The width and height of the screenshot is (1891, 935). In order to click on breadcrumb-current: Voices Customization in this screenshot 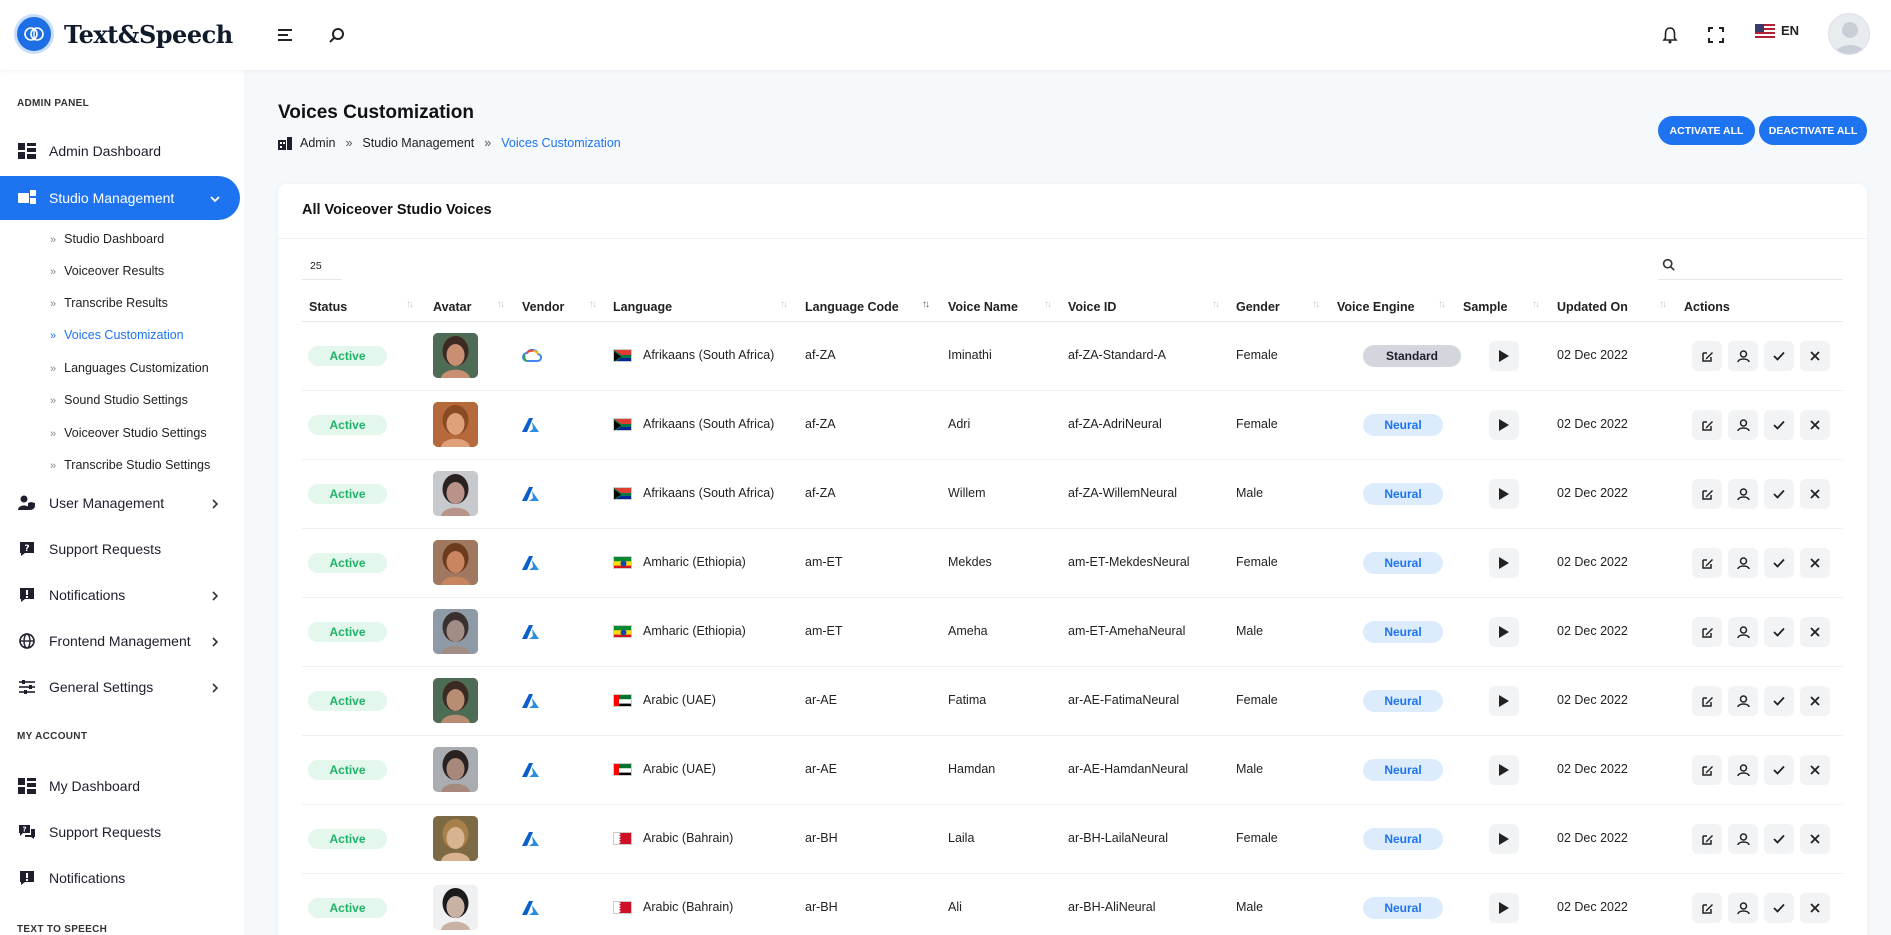, I will do `click(561, 143)`.